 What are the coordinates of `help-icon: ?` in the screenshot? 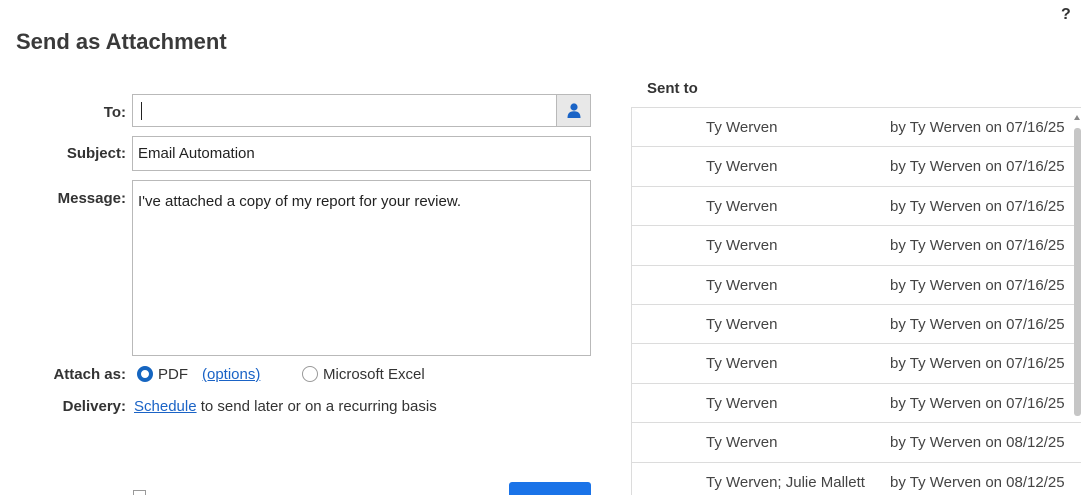 It's located at (1066, 15).